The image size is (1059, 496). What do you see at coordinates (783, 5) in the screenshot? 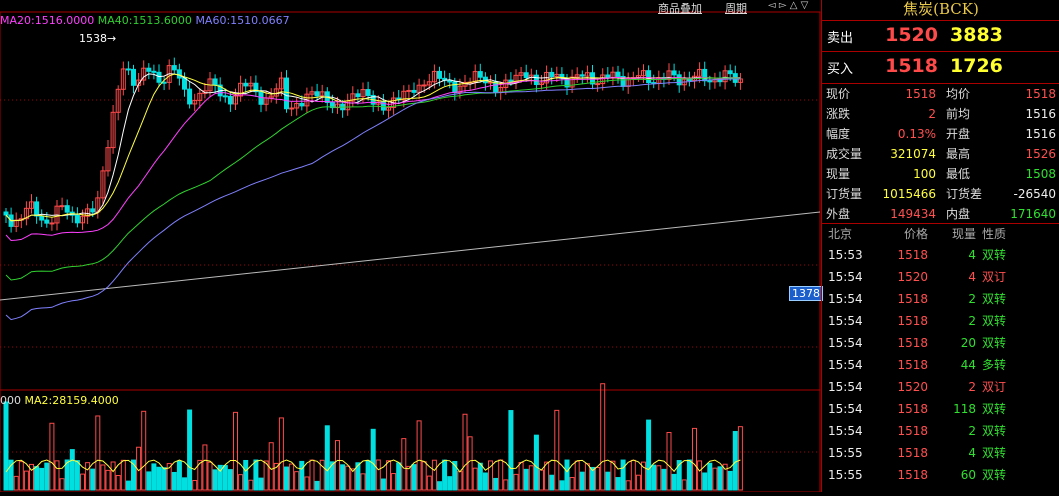
I see `right-arrow-icon: ▻` at bounding box center [783, 5].